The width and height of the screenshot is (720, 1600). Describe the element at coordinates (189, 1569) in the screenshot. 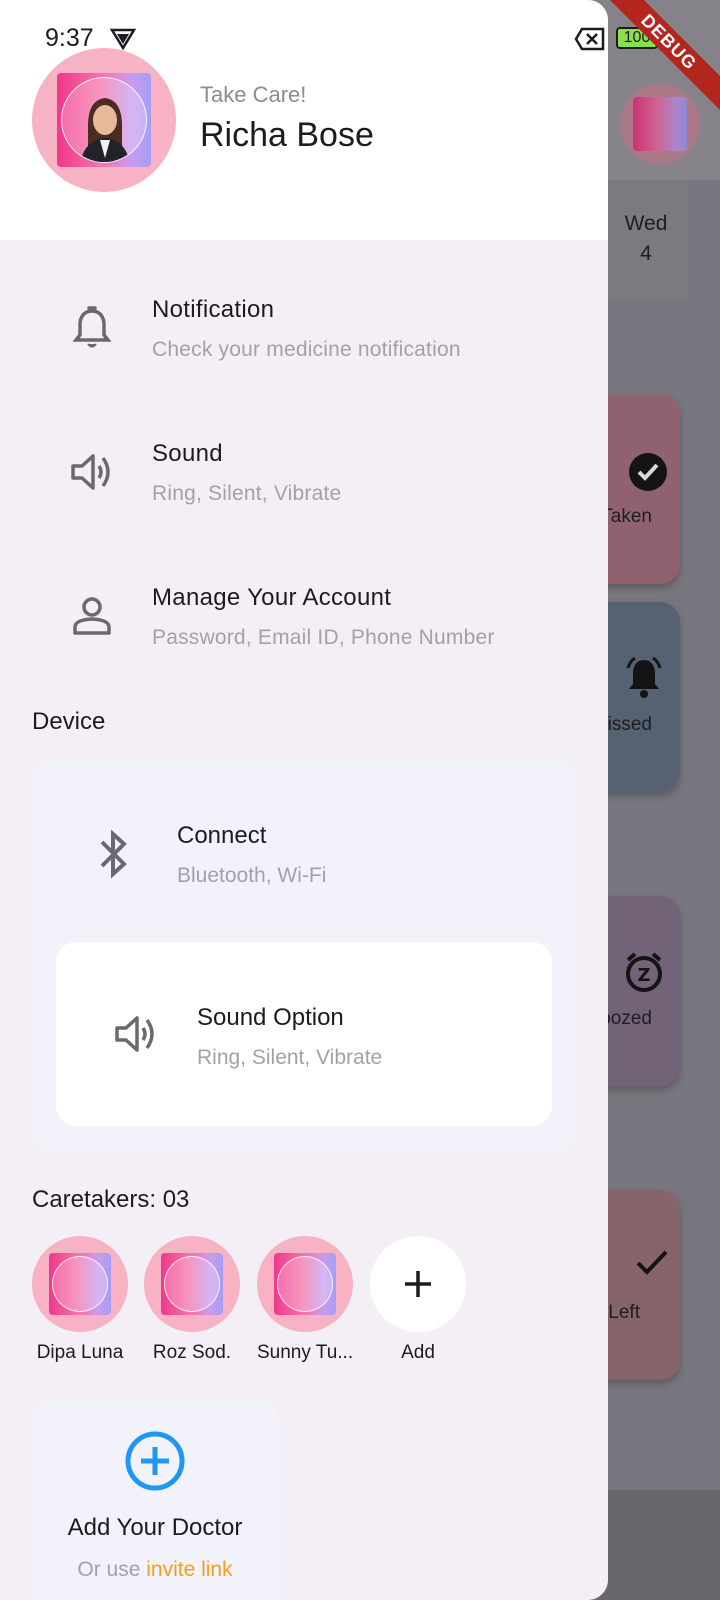

I see `invite-link: invite link` at that location.